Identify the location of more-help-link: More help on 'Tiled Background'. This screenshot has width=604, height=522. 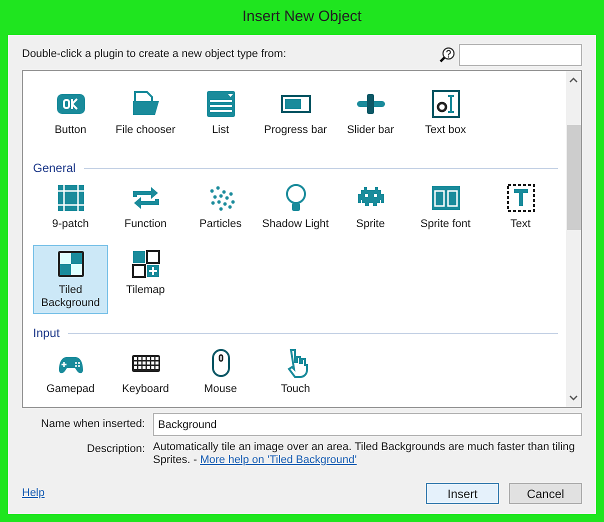
(278, 460).